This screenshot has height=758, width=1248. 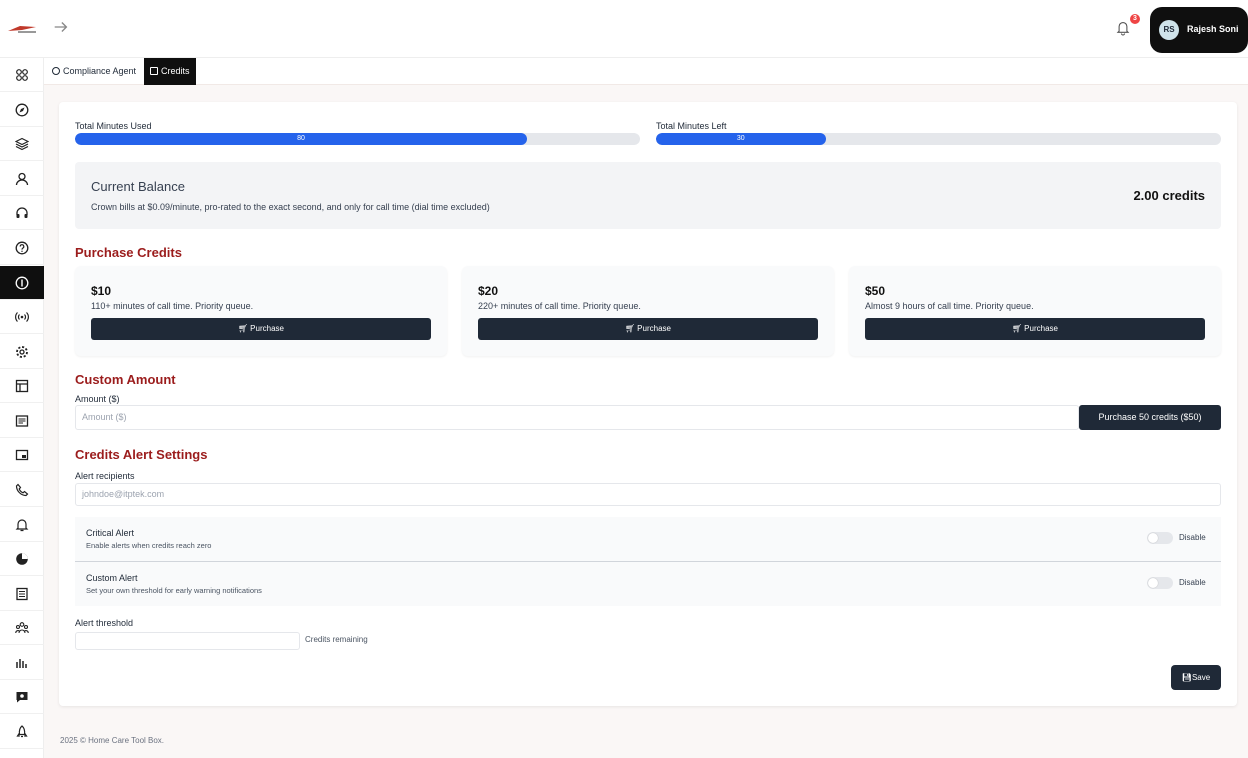 What do you see at coordinates (22, 732) in the screenshot?
I see `sidebar-item-launch` at bounding box center [22, 732].